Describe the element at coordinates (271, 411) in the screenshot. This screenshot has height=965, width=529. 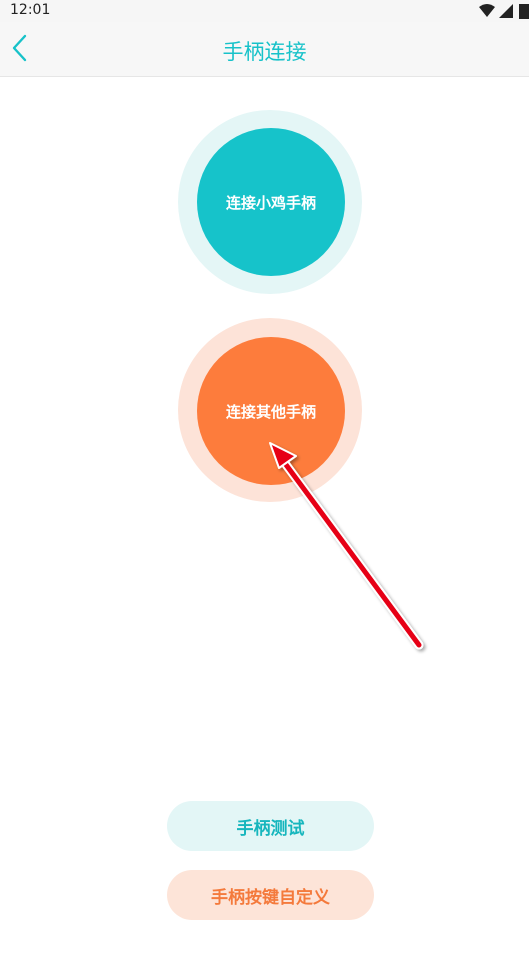
I see `connect-other-button: 连接其他手柄` at that location.